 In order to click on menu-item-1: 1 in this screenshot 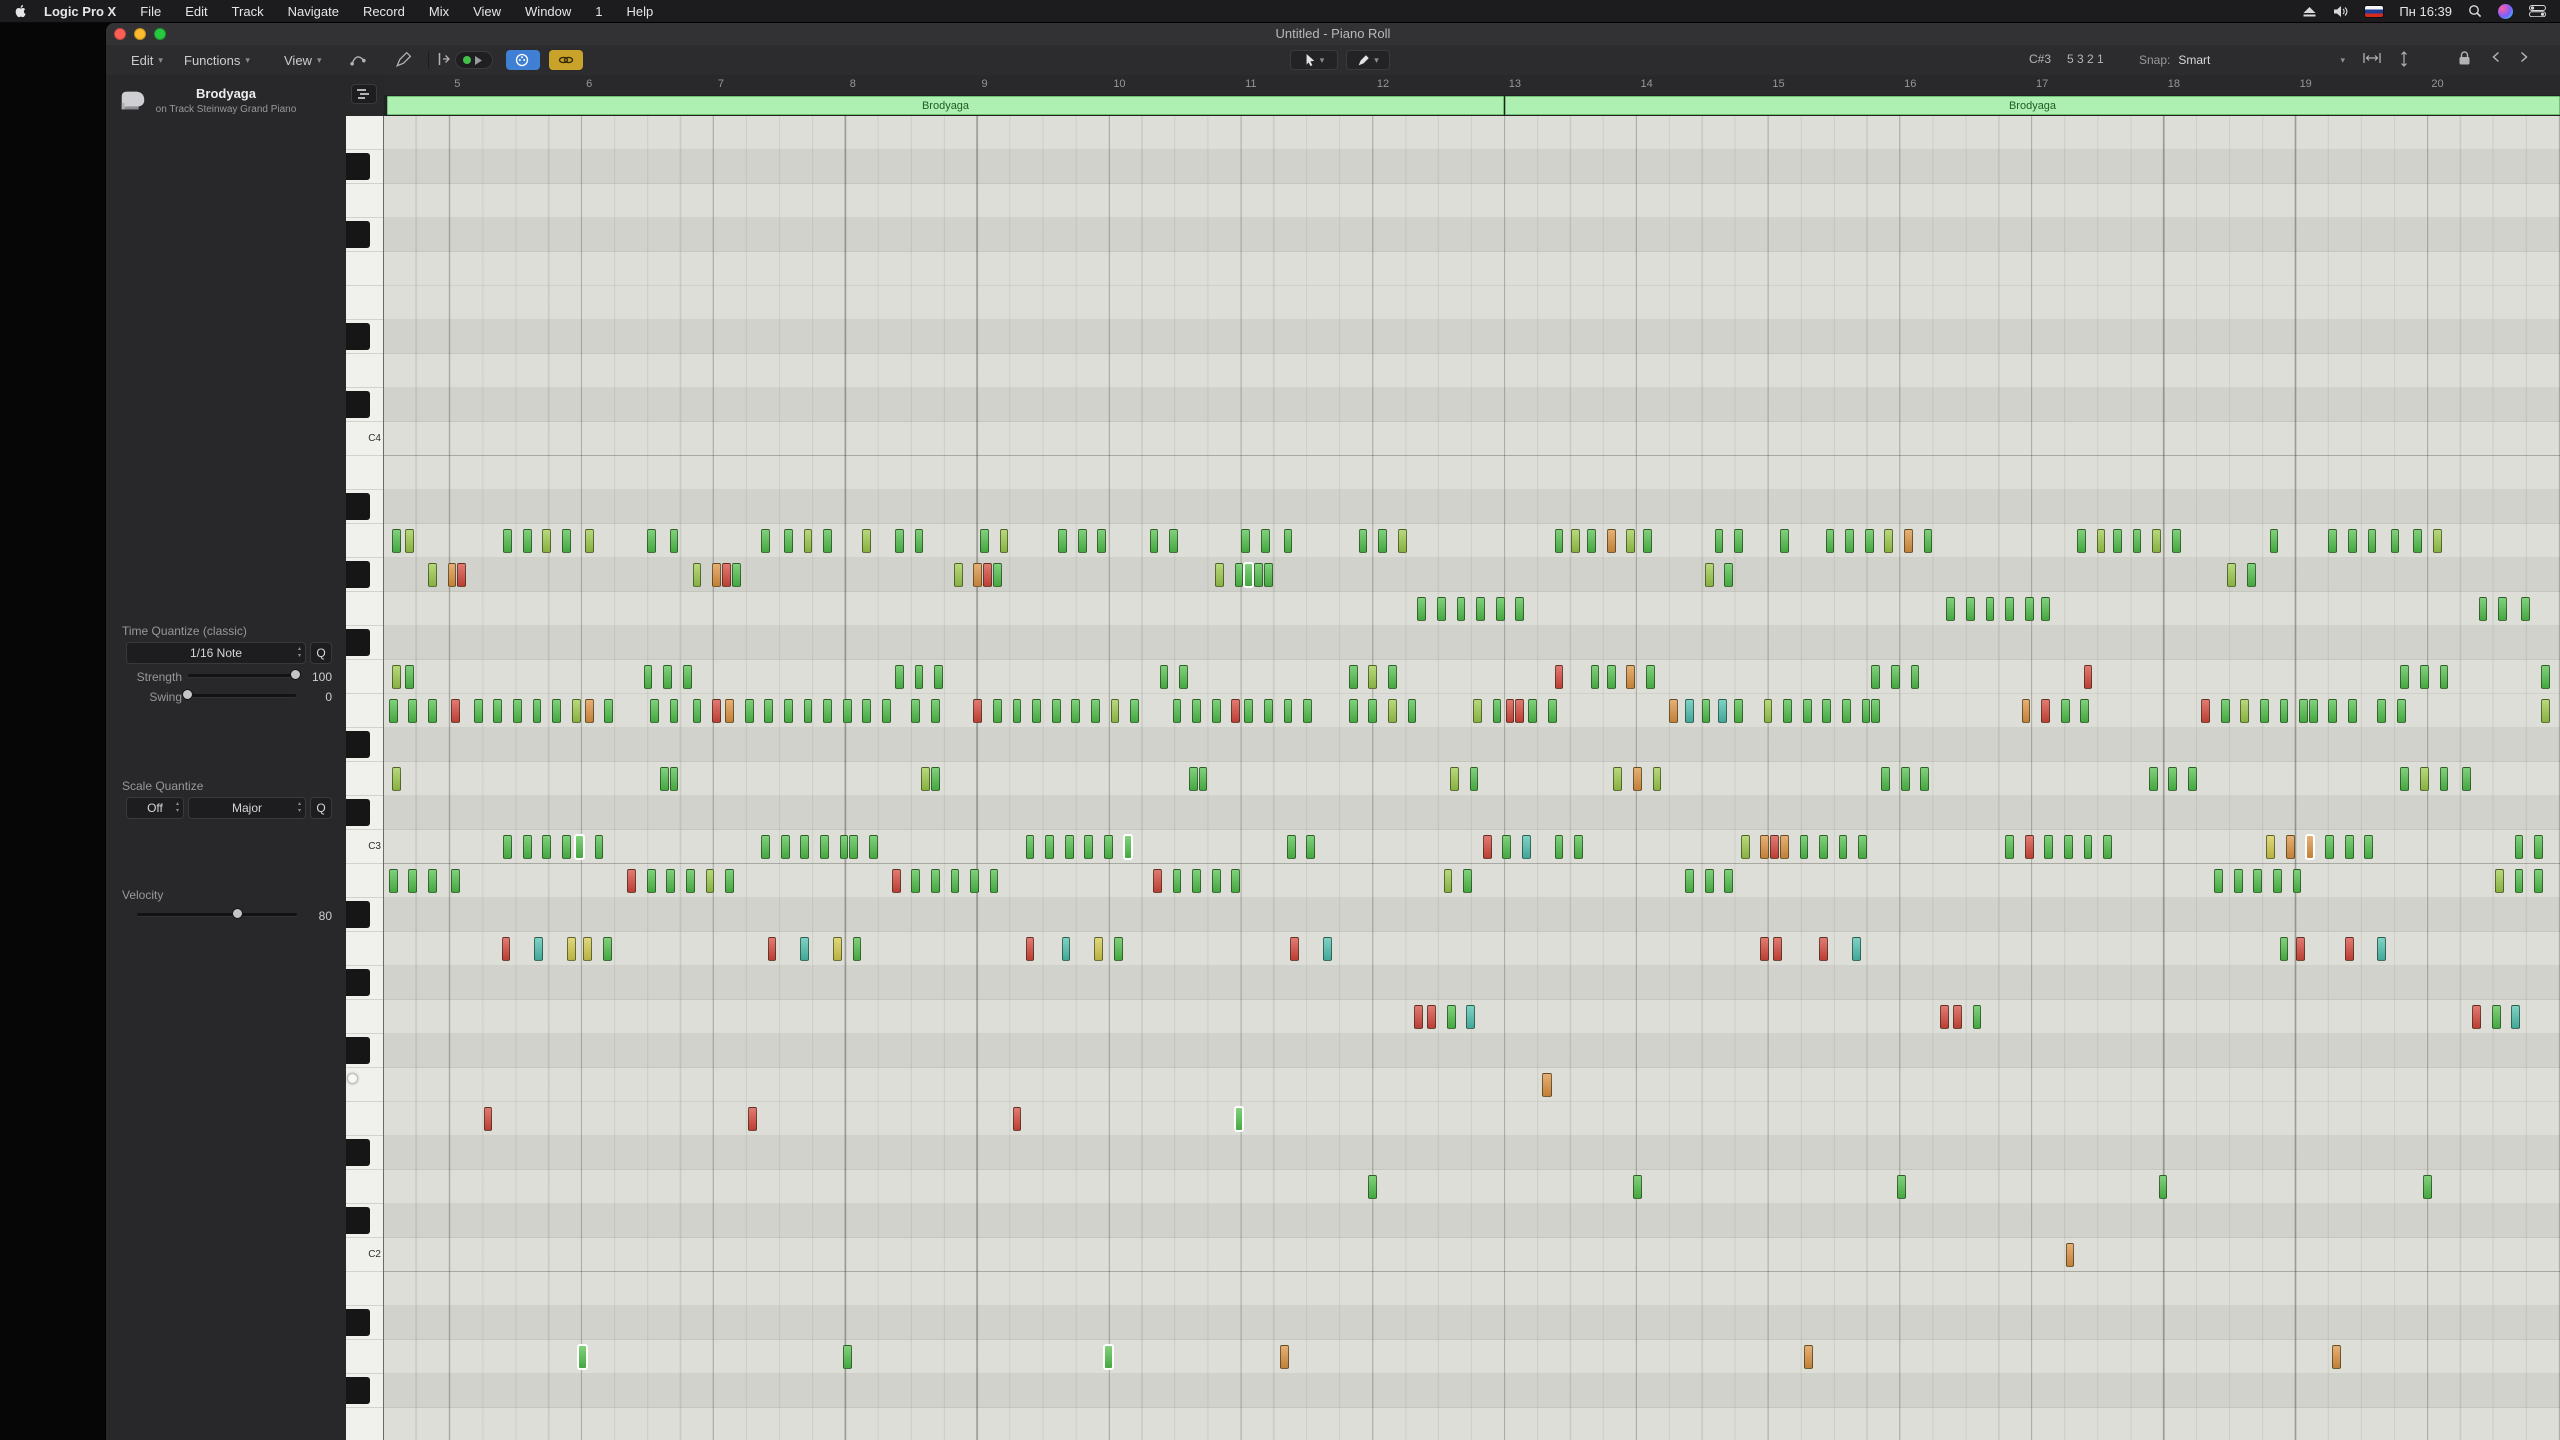, I will do `click(598, 11)`.